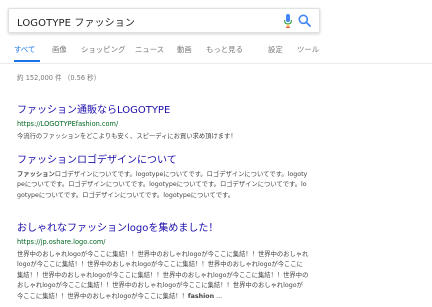  What do you see at coordinates (275, 49) in the screenshot?
I see `tab-settings: 設定` at bounding box center [275, 49].